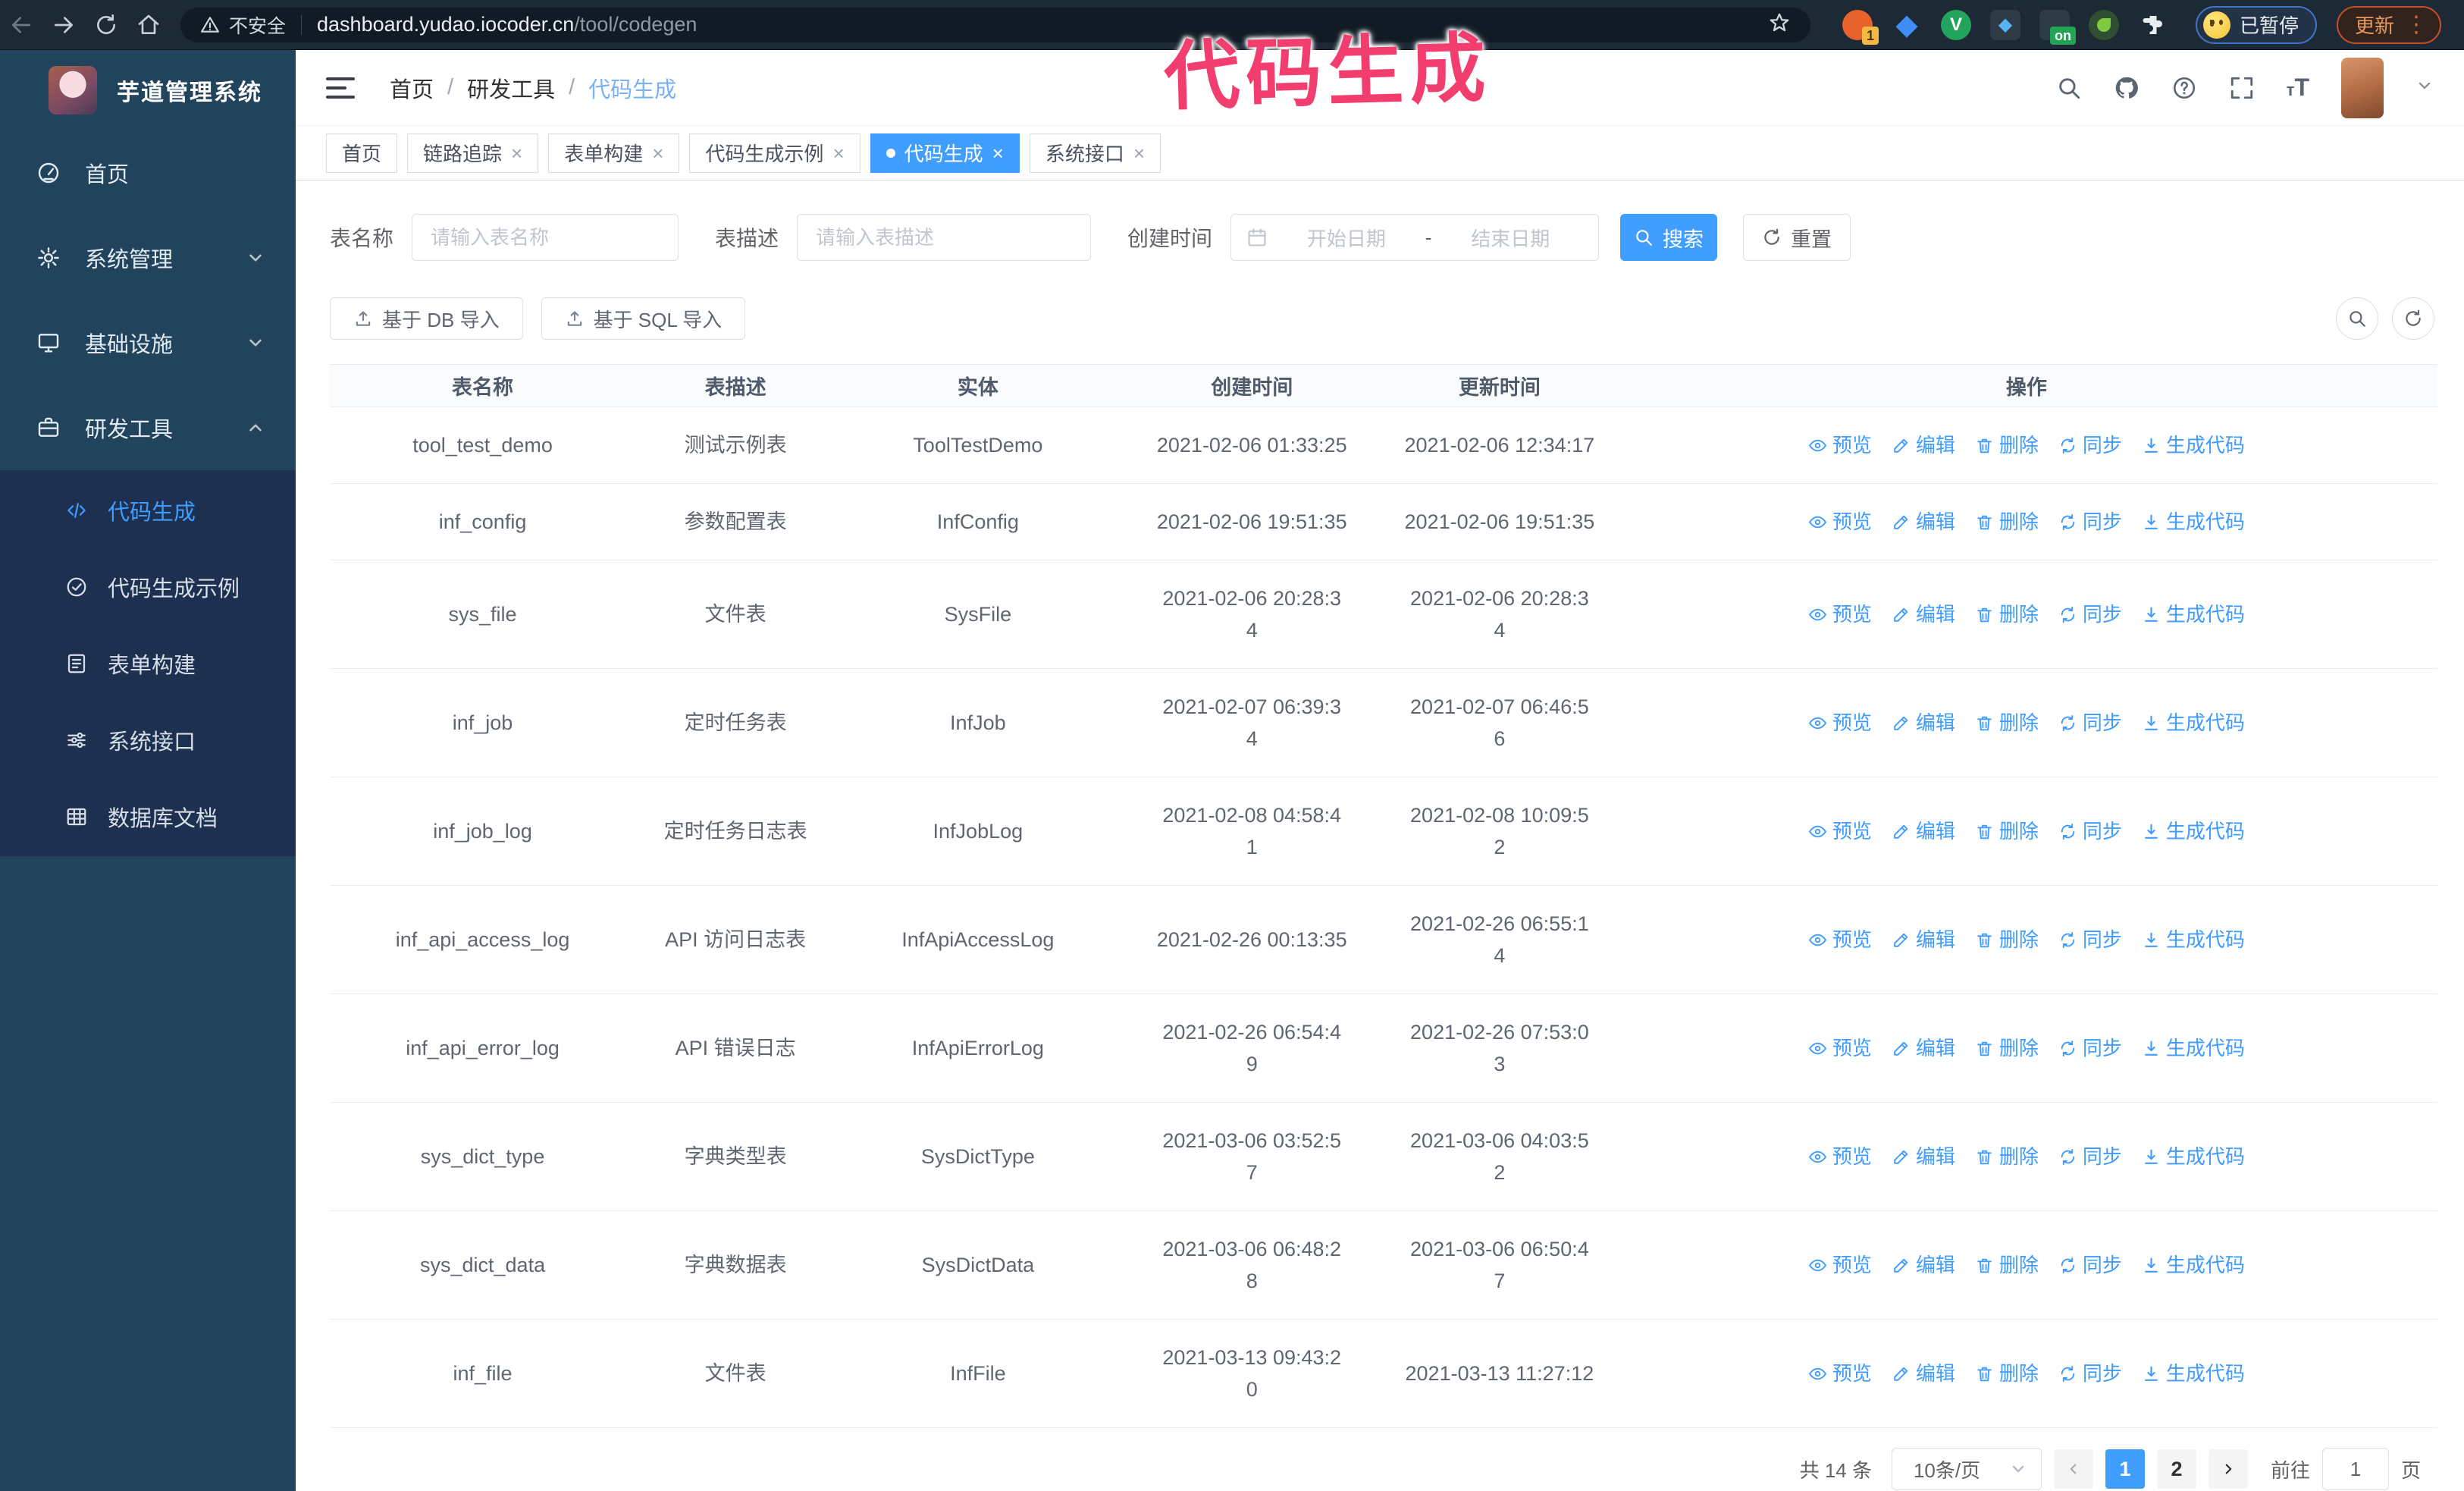  I want to click on refresh-table-button, so click(2413, 318).